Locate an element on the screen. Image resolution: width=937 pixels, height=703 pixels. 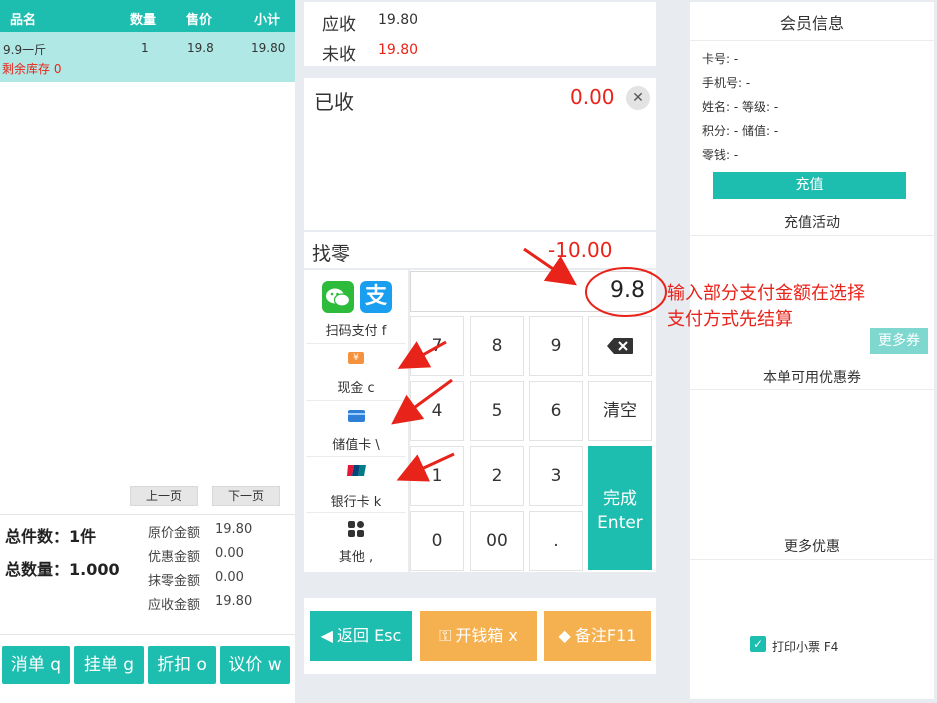
arrow-to-cash is located at coordinates (422, 354).